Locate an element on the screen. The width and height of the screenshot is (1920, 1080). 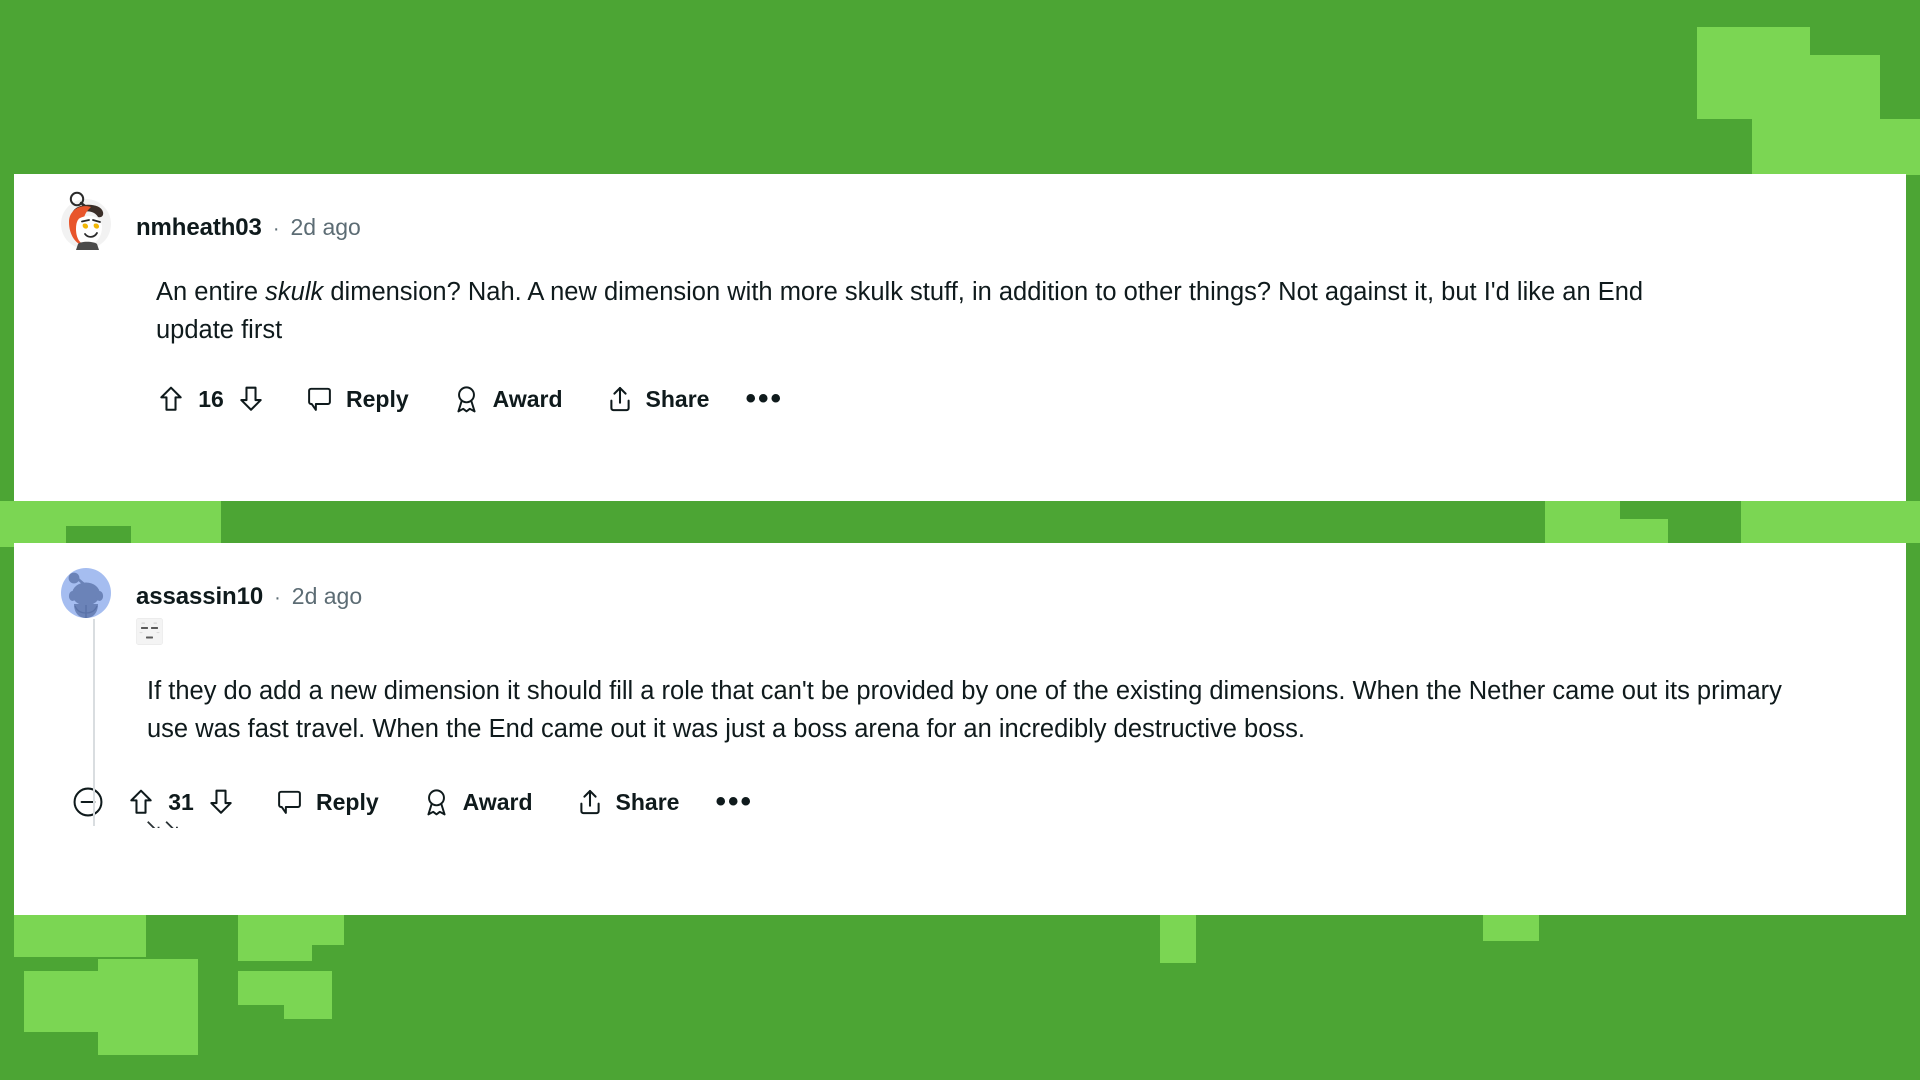
action-bar-1: 16 Reply Award Share ••• is located at coordinates (960, 399).